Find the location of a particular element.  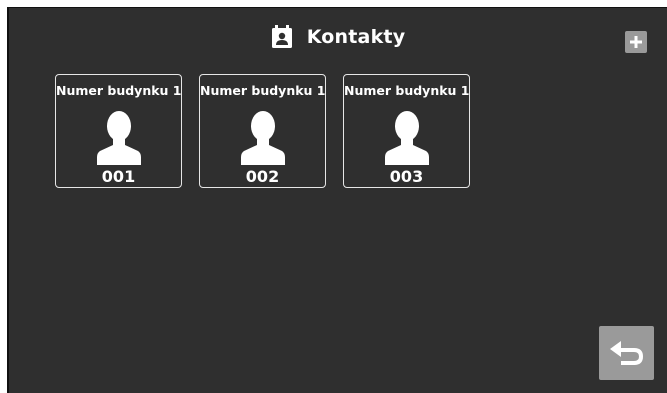

return-arrow-icon is located at coordinates (626, 353).